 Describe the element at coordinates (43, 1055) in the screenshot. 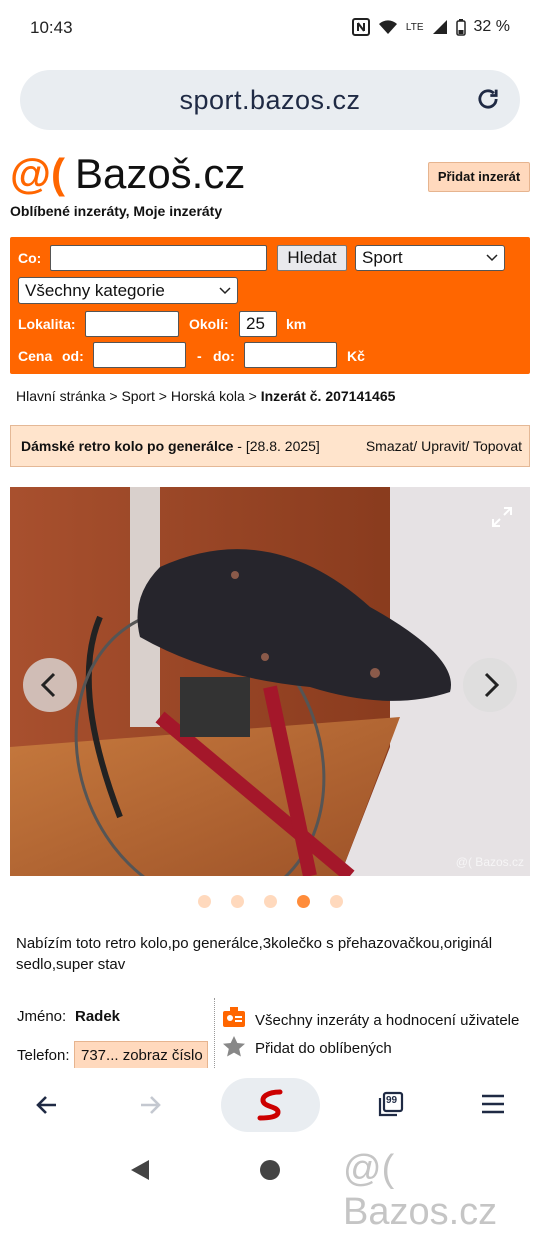

I see `seller-phone-label: Telefon:` at that location.